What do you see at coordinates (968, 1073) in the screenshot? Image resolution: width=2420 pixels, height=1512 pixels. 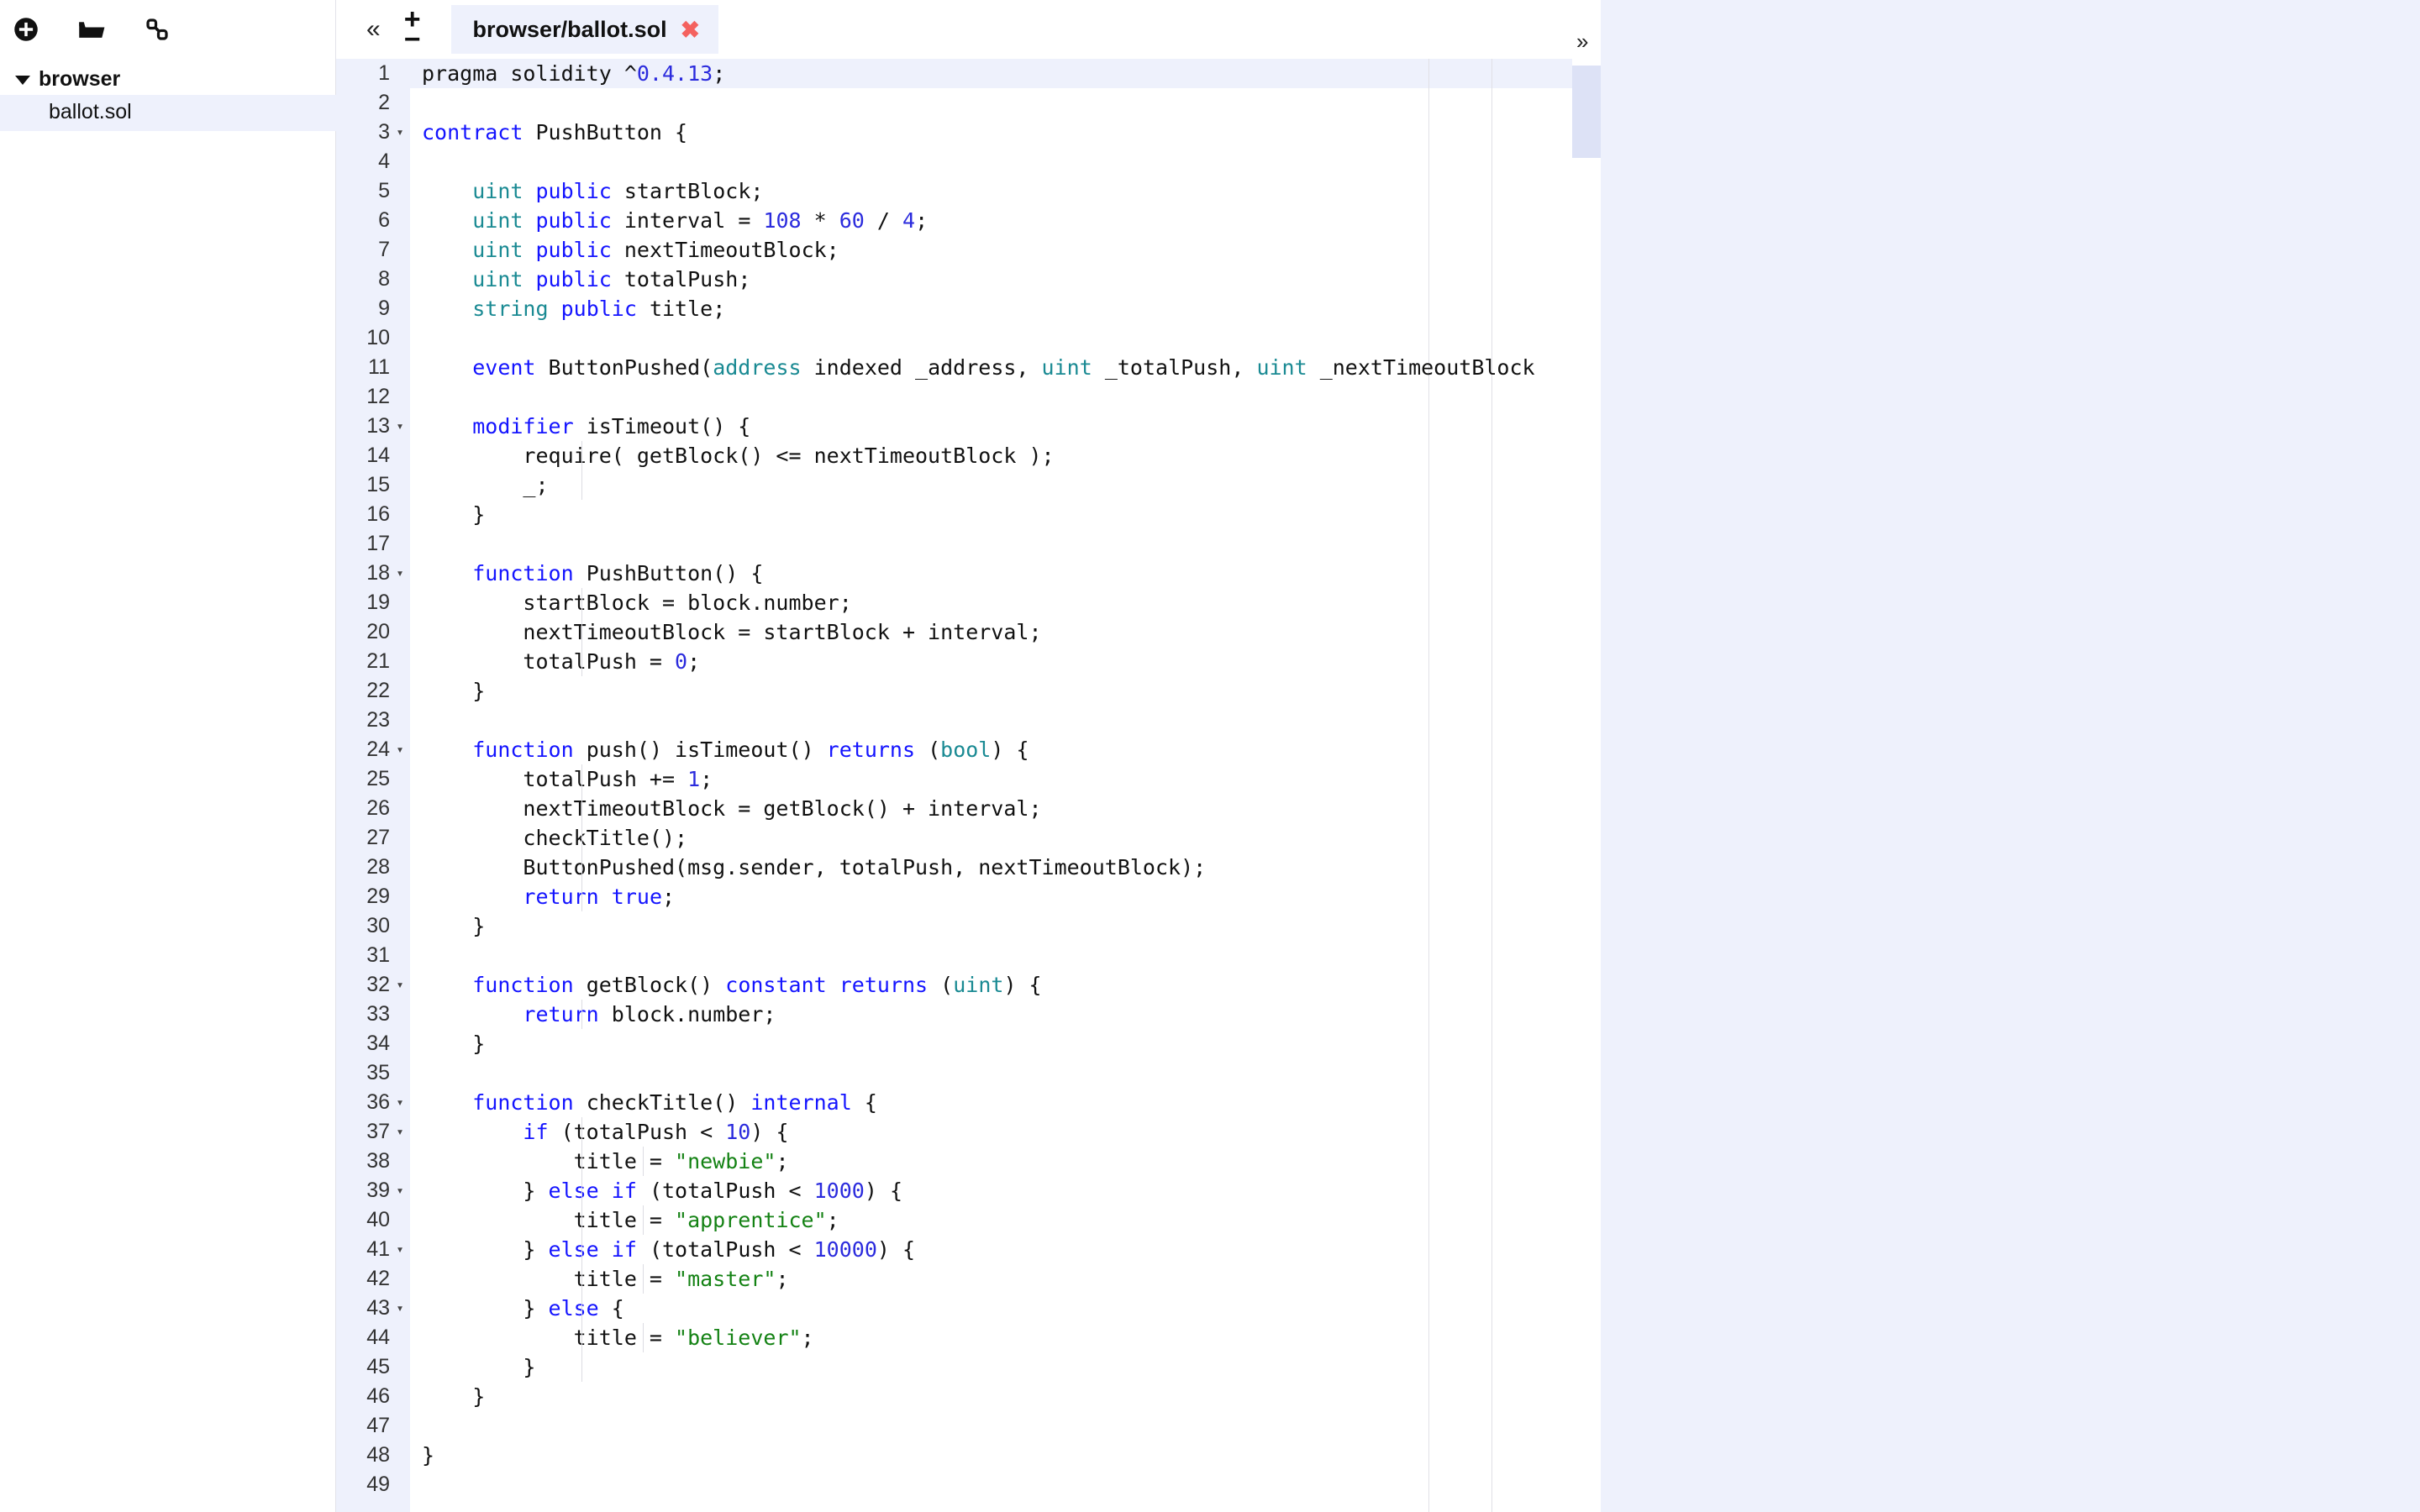 I see `code-line: 35` at bounding box center [968, 1073].